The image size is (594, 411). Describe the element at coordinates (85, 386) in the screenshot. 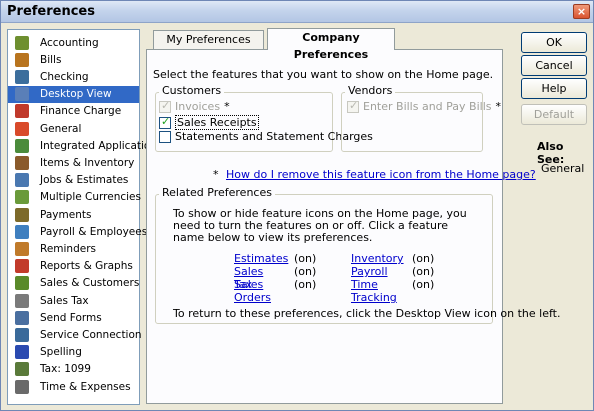

I see `sidebar-item-label: Time & Expenses` at that location.